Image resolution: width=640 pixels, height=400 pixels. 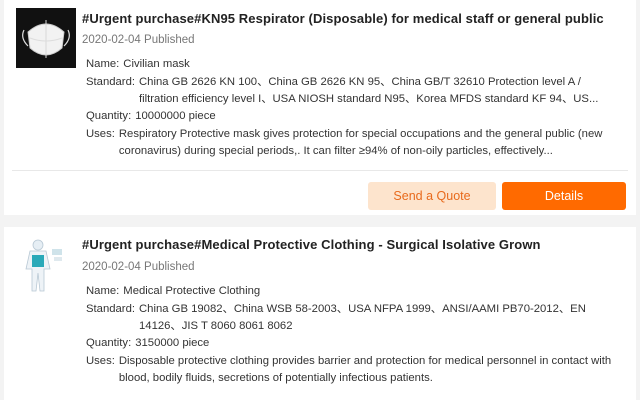 I want to click on protective-suit-icon, so click(x=46, y=265).